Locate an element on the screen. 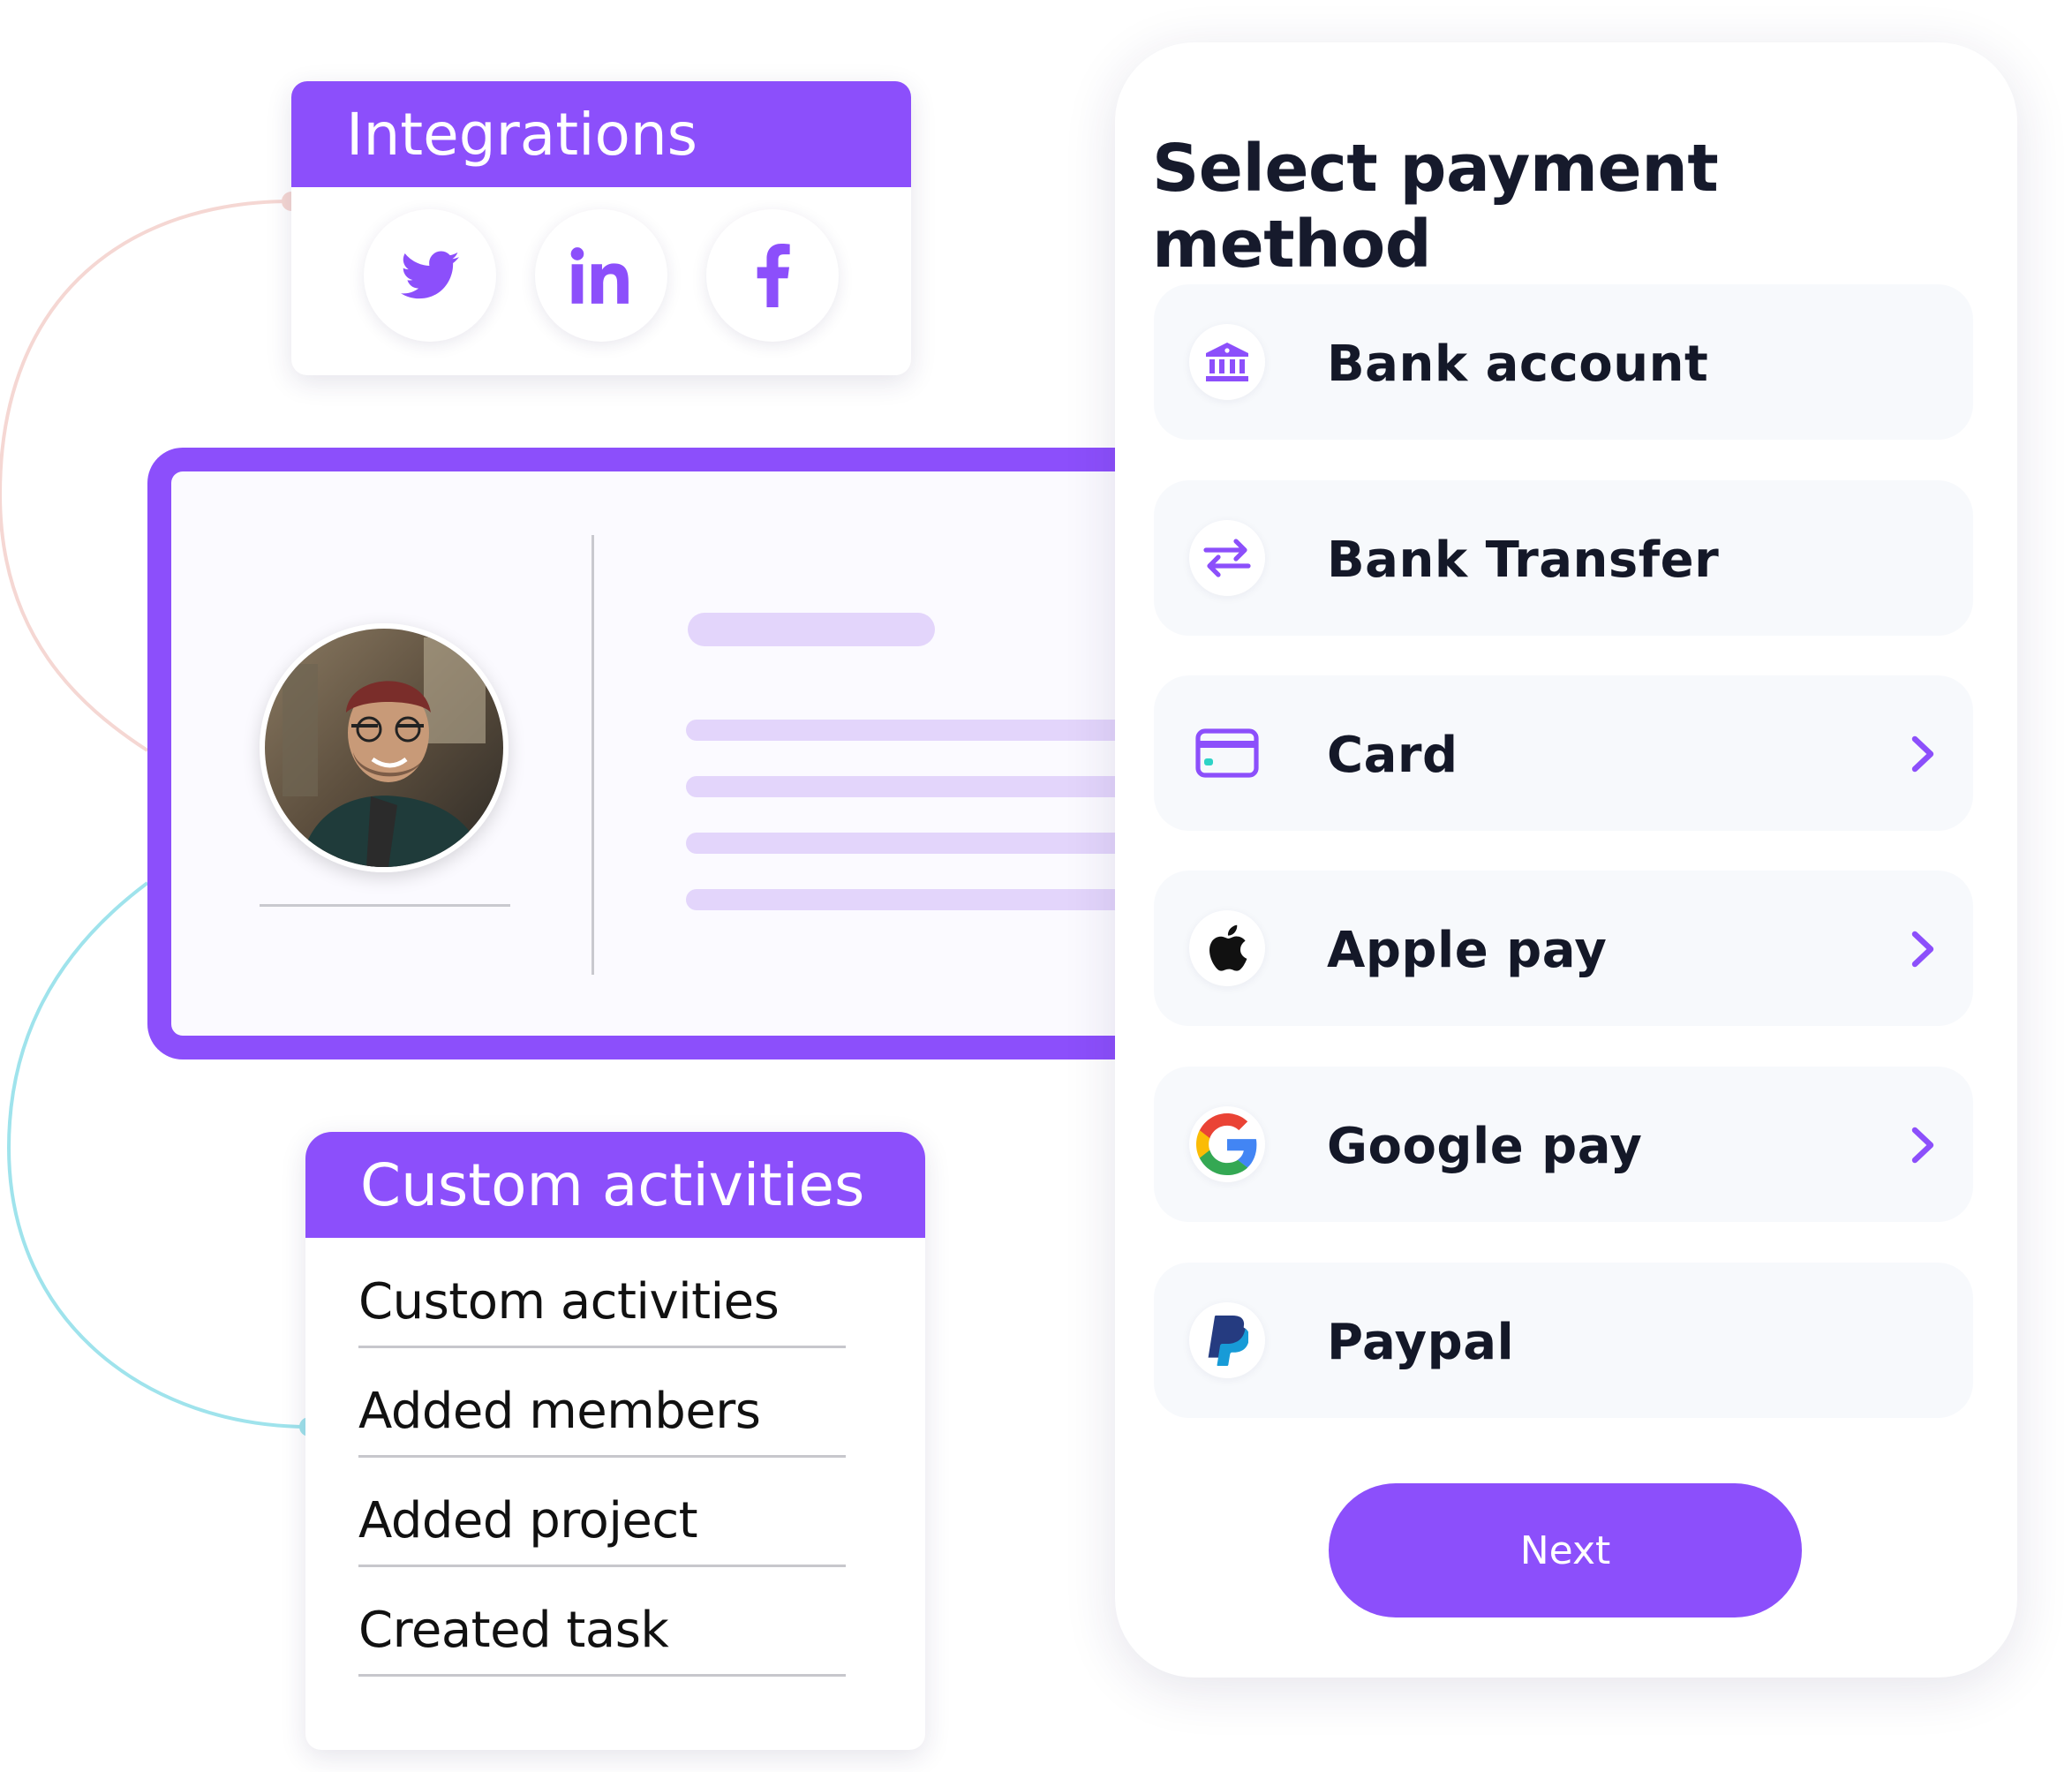  integrations-card: Integrations is located at coordinates (601, 228).